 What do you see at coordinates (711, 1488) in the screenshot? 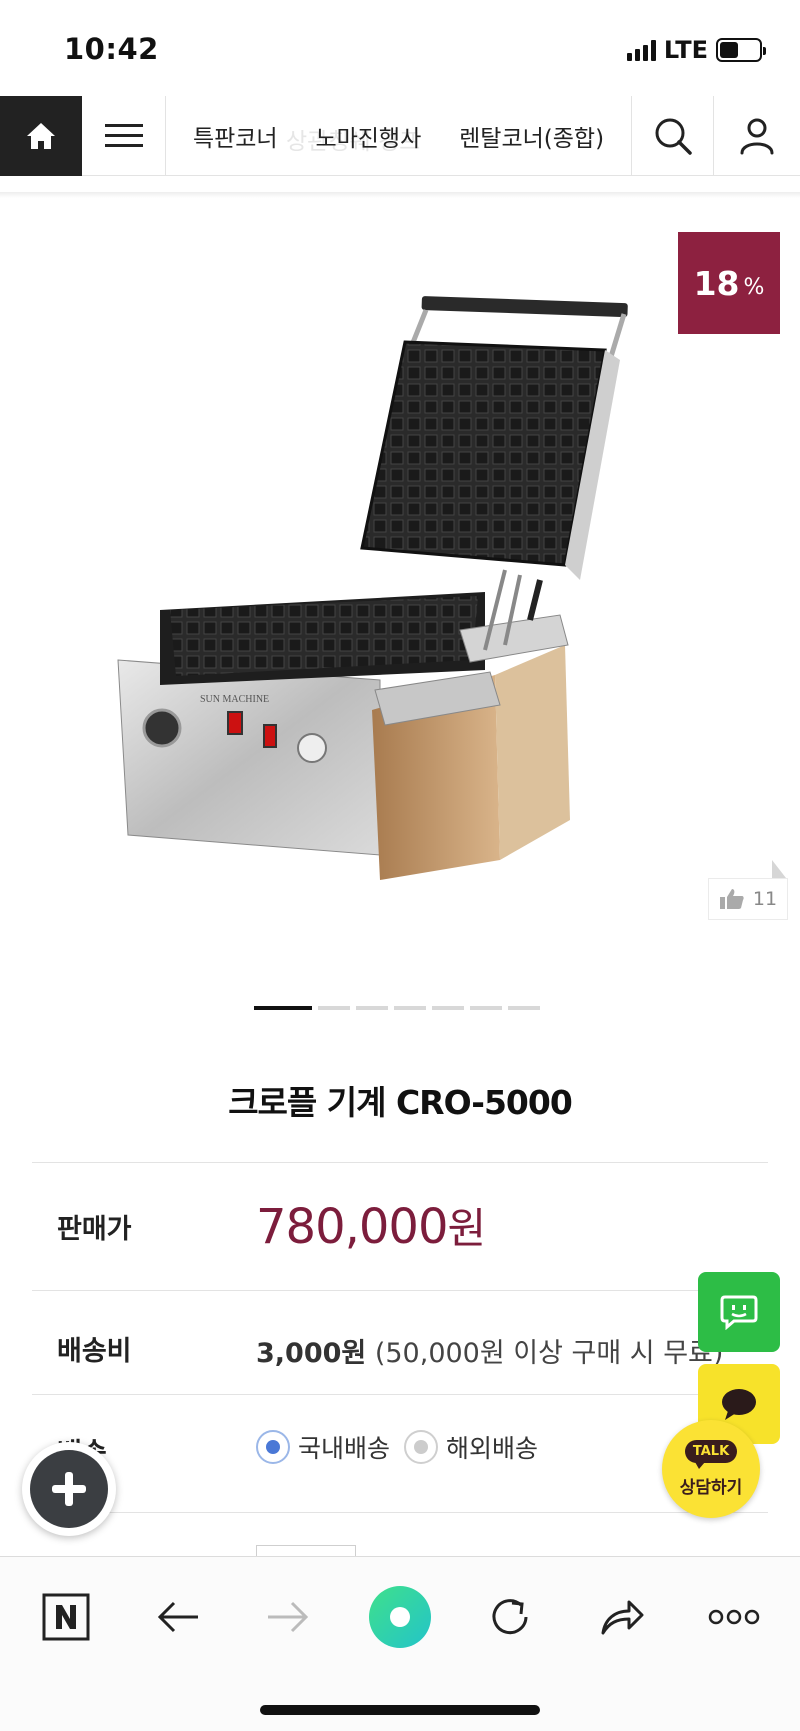
I see `kakao-consult-label: 상담하기` at bounding box center [711, 1488].